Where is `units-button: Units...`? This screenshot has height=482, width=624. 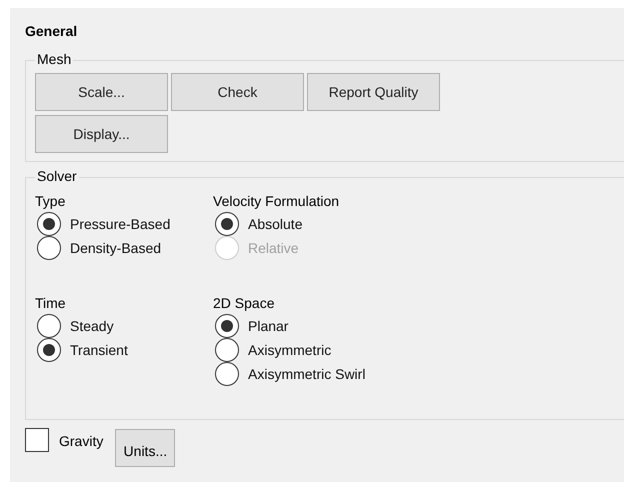
units-button: Units... is located at coordinates (145, 448).